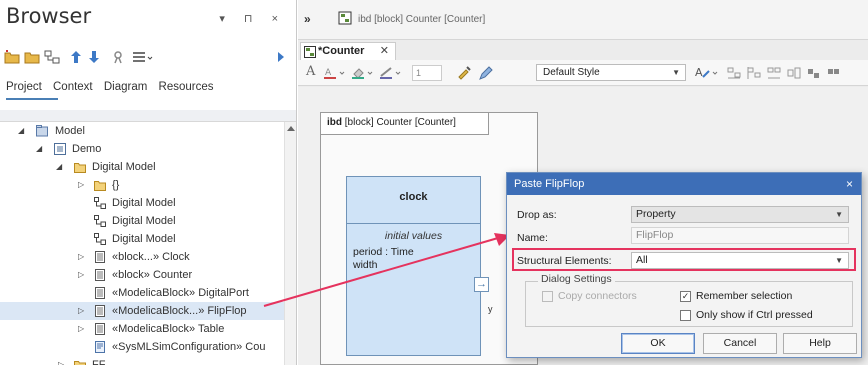 This screenshot has width=868, height=365. What do you see at coordinates (576, 279) in the screenshot?
I see `dialog-settings-title: Dialog Settings` at bounding box center [576, 279].